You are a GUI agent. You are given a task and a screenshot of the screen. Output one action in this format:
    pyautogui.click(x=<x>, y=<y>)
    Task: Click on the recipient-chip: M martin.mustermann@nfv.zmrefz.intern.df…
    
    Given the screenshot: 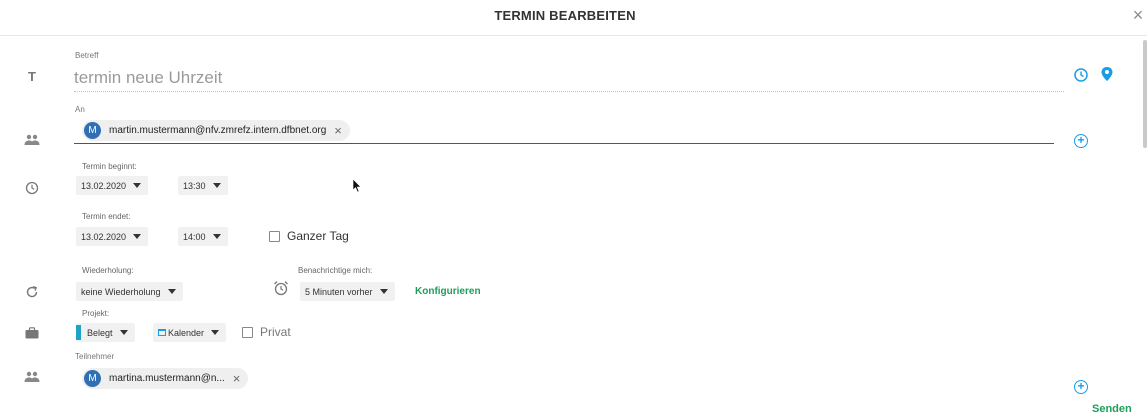 What is the action you would take?
    pyautogui.click(x=216, y=130)
    